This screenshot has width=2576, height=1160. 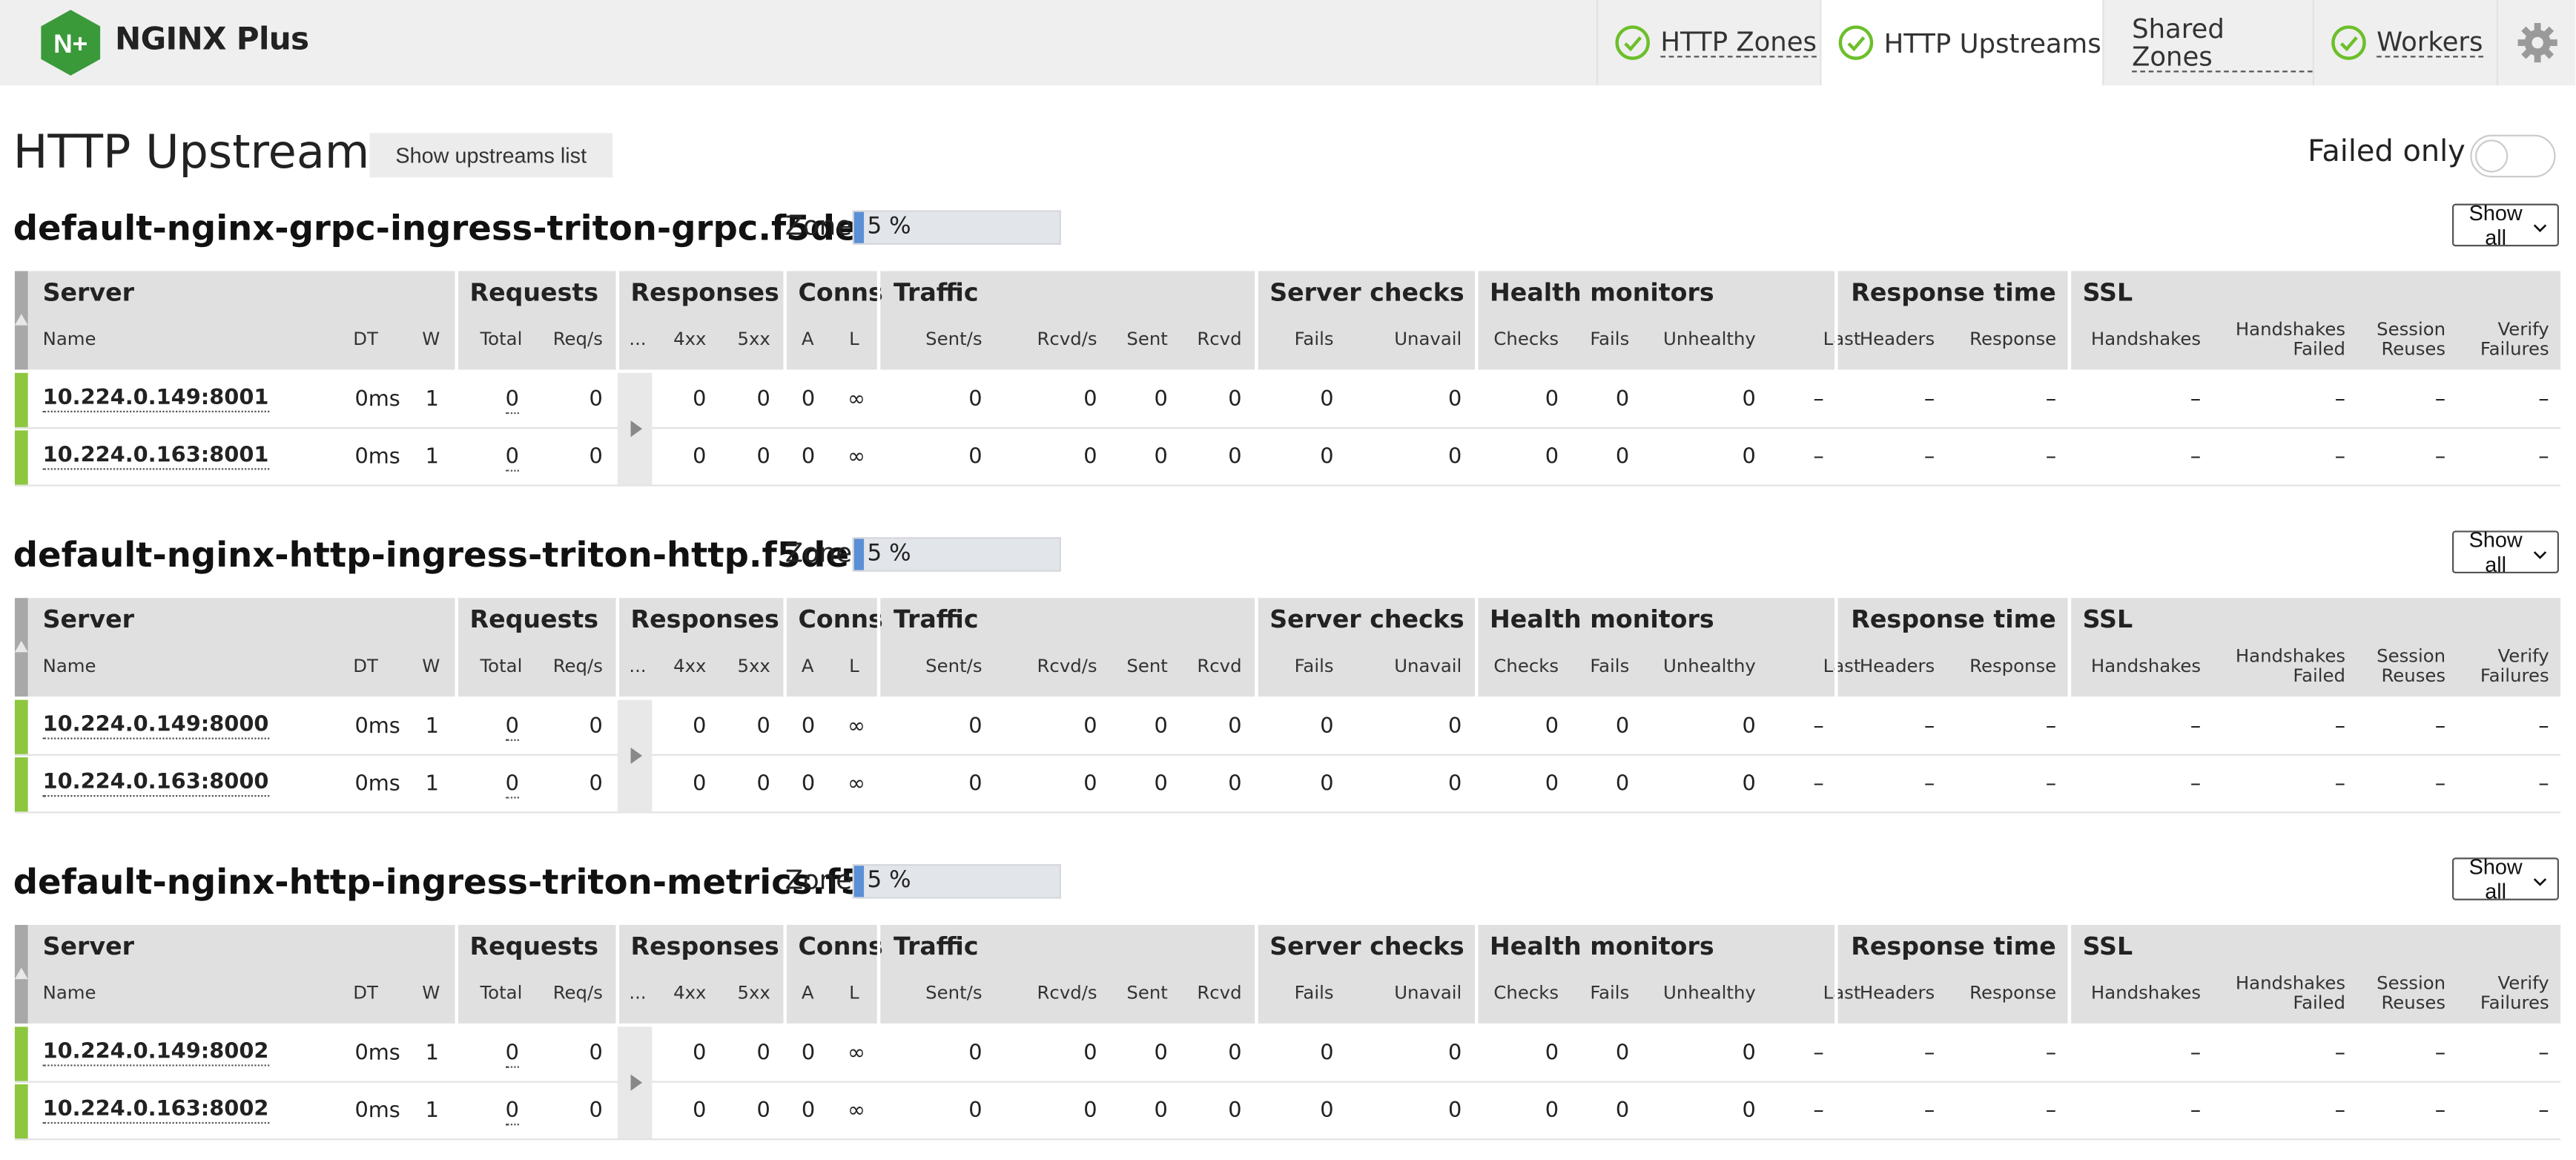 I want to click on server-name-link: 10.224.0.163:8000, so click(x=155, y=783).